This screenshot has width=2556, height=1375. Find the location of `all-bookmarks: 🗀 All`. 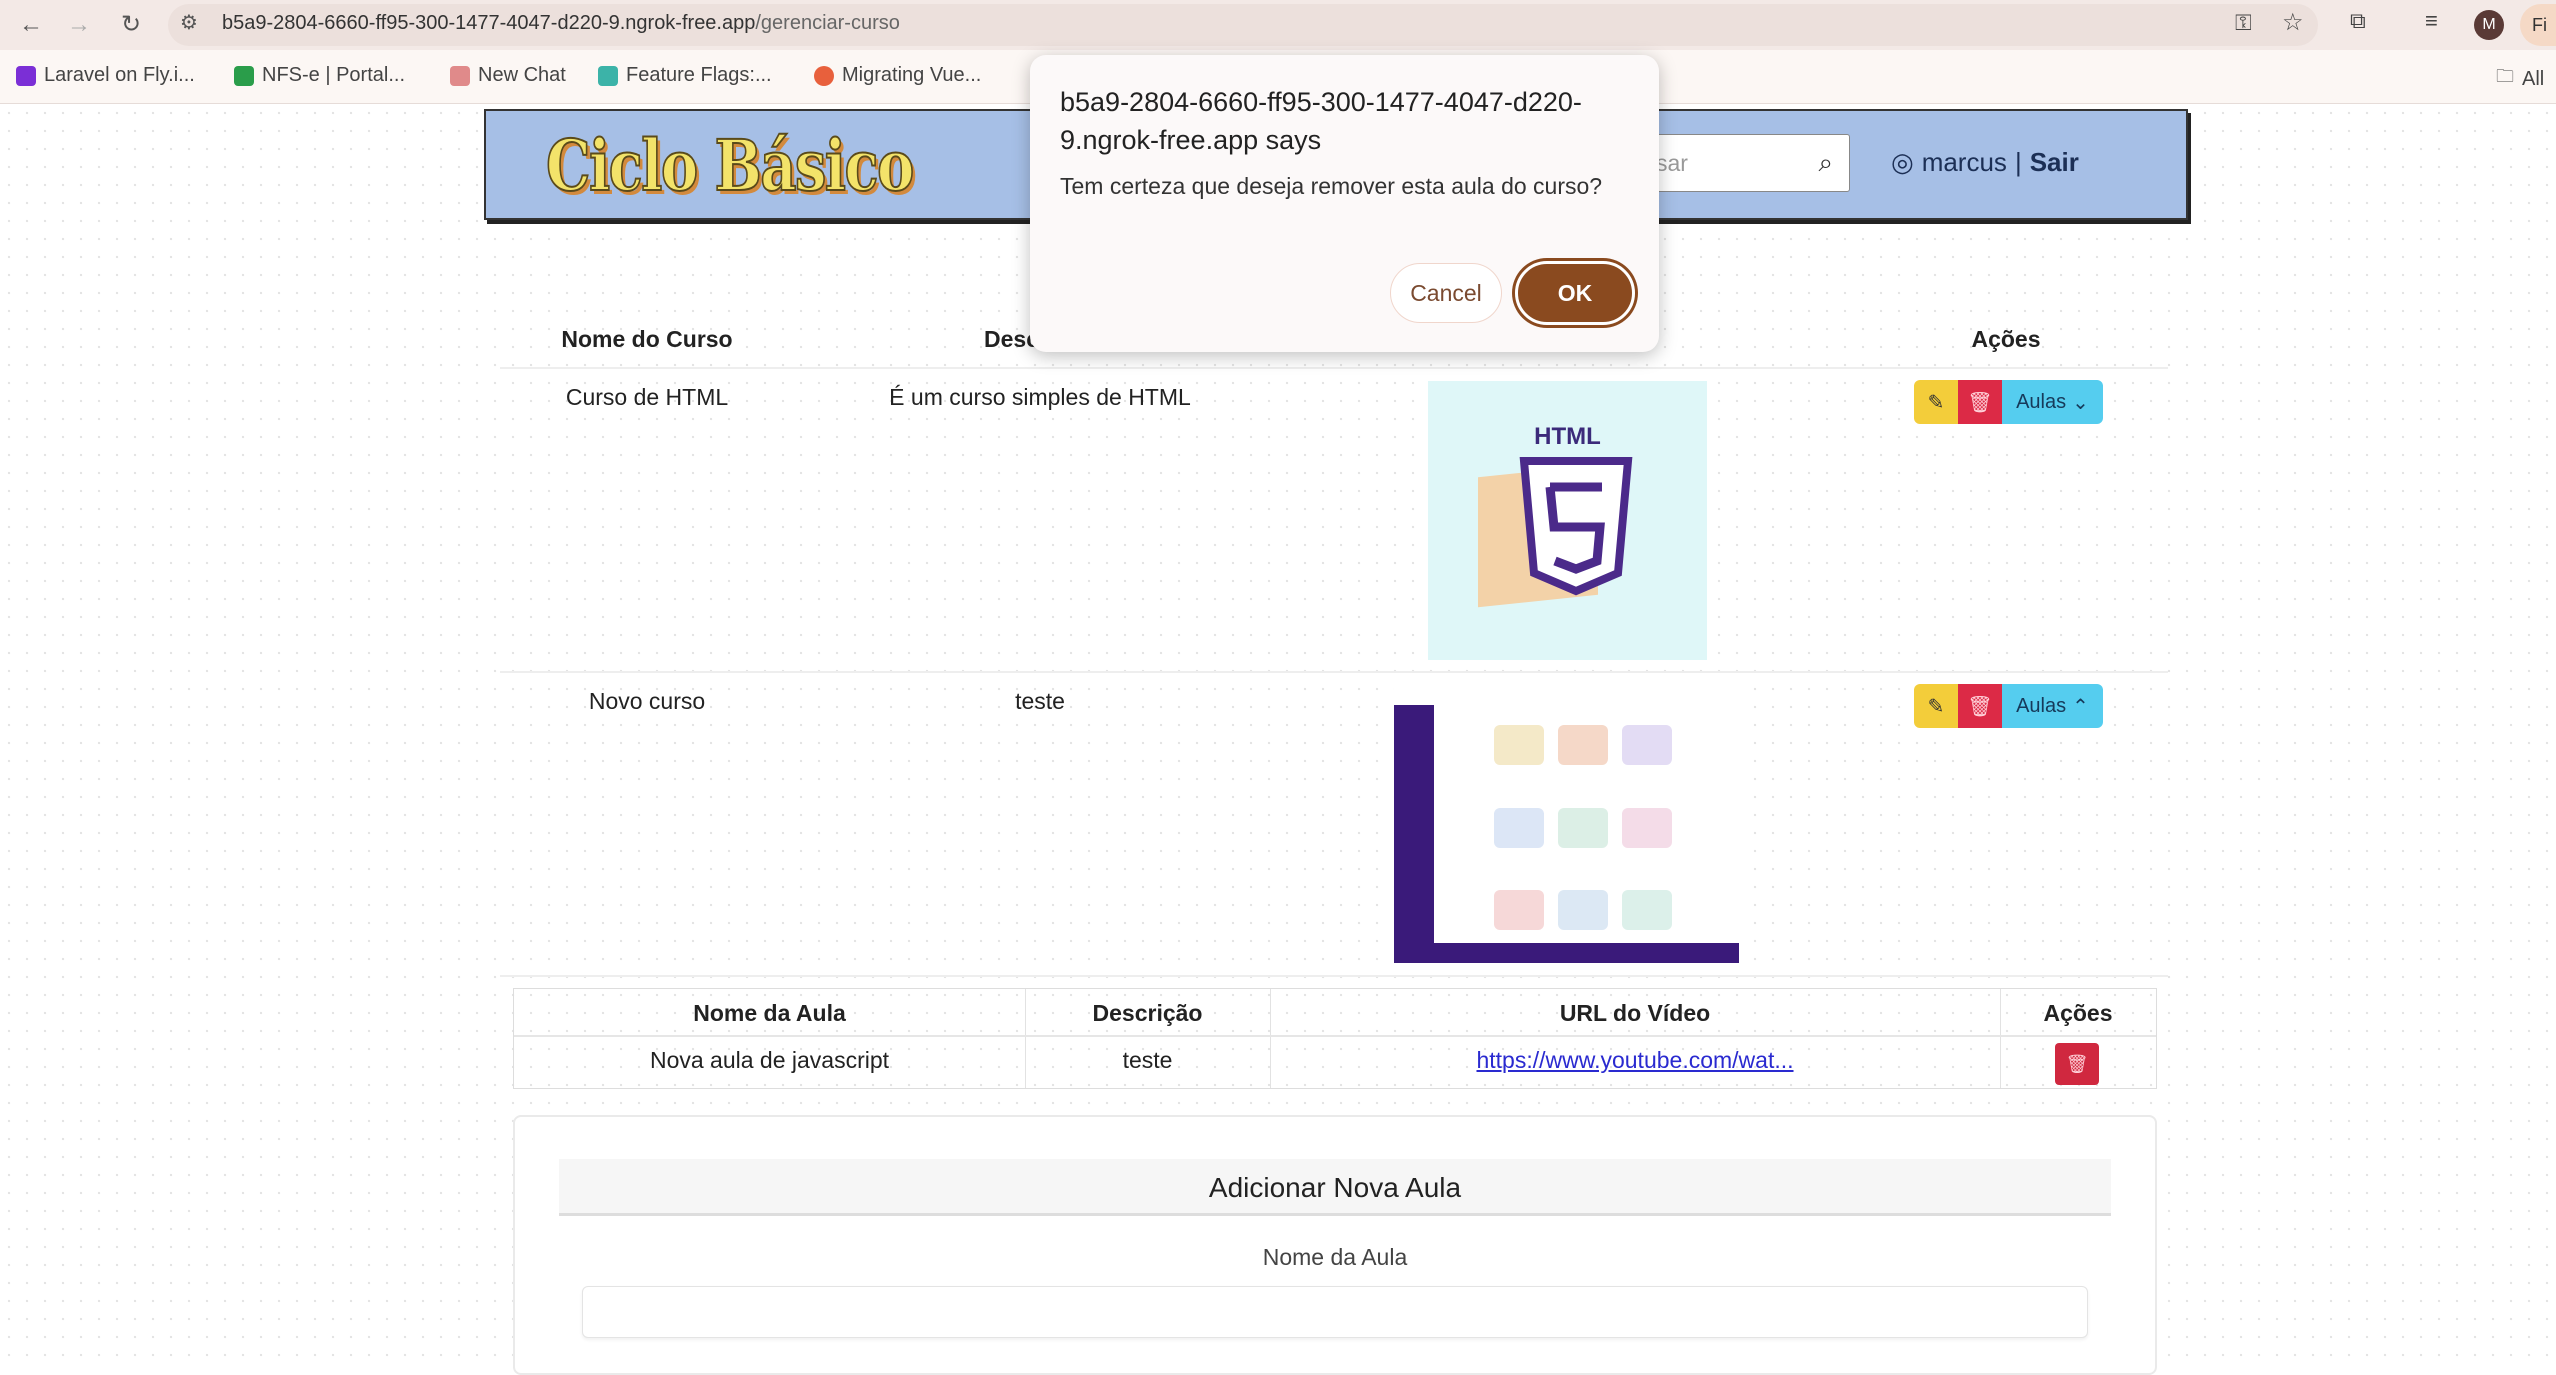

all-bookmarks: 🗀 All is located at coordinates (2520, 79).